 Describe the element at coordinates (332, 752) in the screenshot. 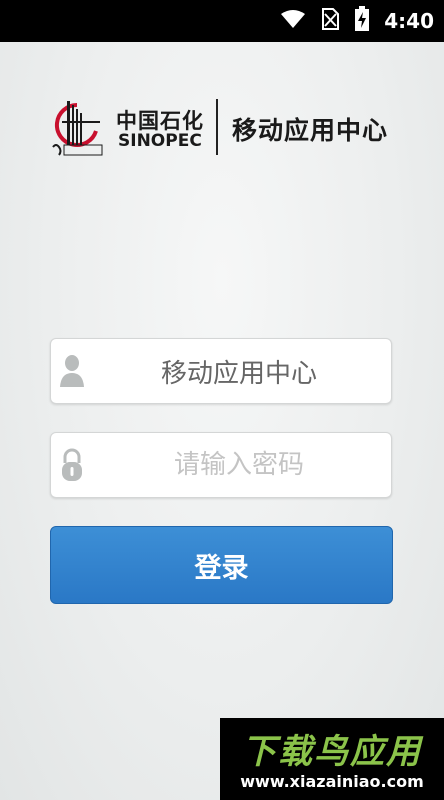

I see `watermark-title: 下载鸟应用` at that location.